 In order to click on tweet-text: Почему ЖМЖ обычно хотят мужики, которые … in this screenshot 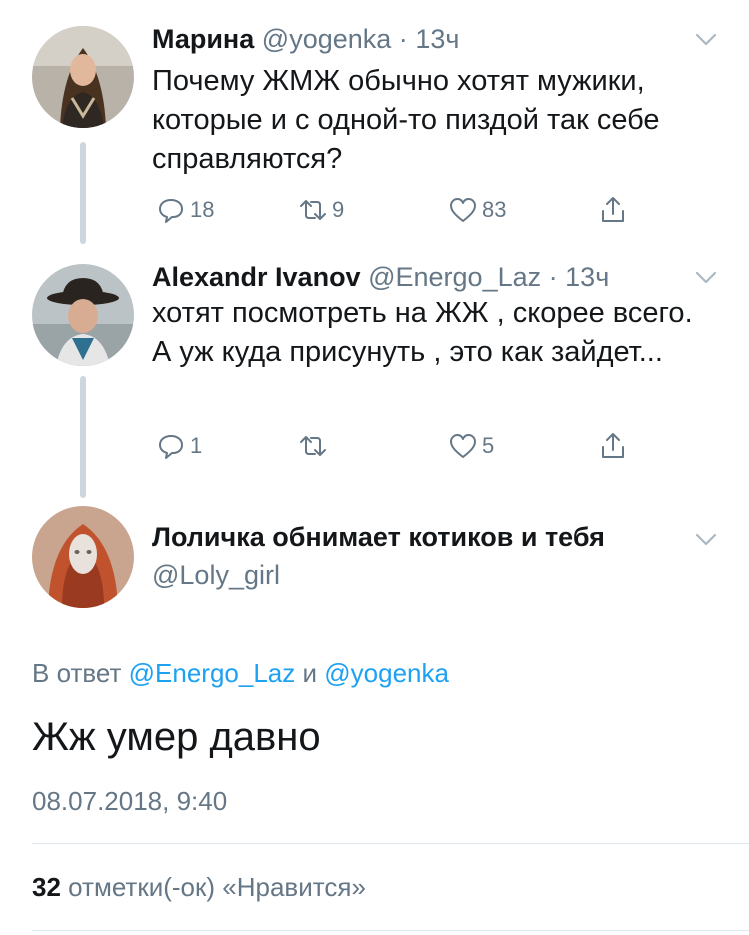, I will do `click(406, 120)`.